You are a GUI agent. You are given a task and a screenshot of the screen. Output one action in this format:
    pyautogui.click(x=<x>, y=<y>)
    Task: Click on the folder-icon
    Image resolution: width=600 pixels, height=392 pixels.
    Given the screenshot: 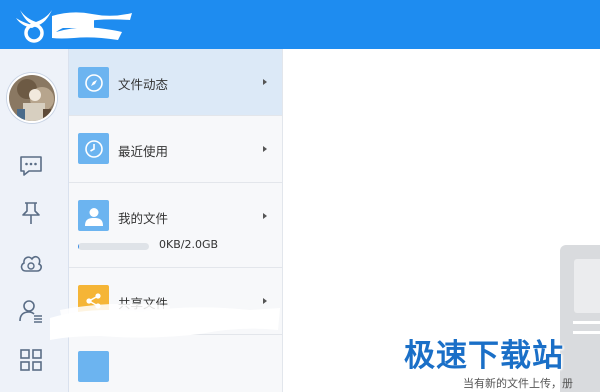 What is the action you would take?
    pyautogui.click(x=93, y=366)
    